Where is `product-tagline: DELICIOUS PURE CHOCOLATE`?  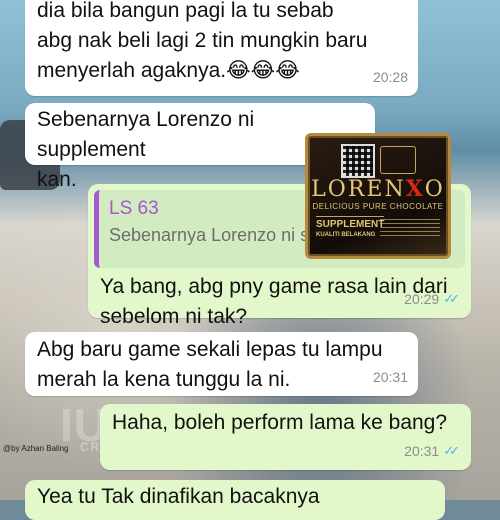
product-tagline: DELICIOUS PURE CHOCOLATE is located at coordinates (378, 206).